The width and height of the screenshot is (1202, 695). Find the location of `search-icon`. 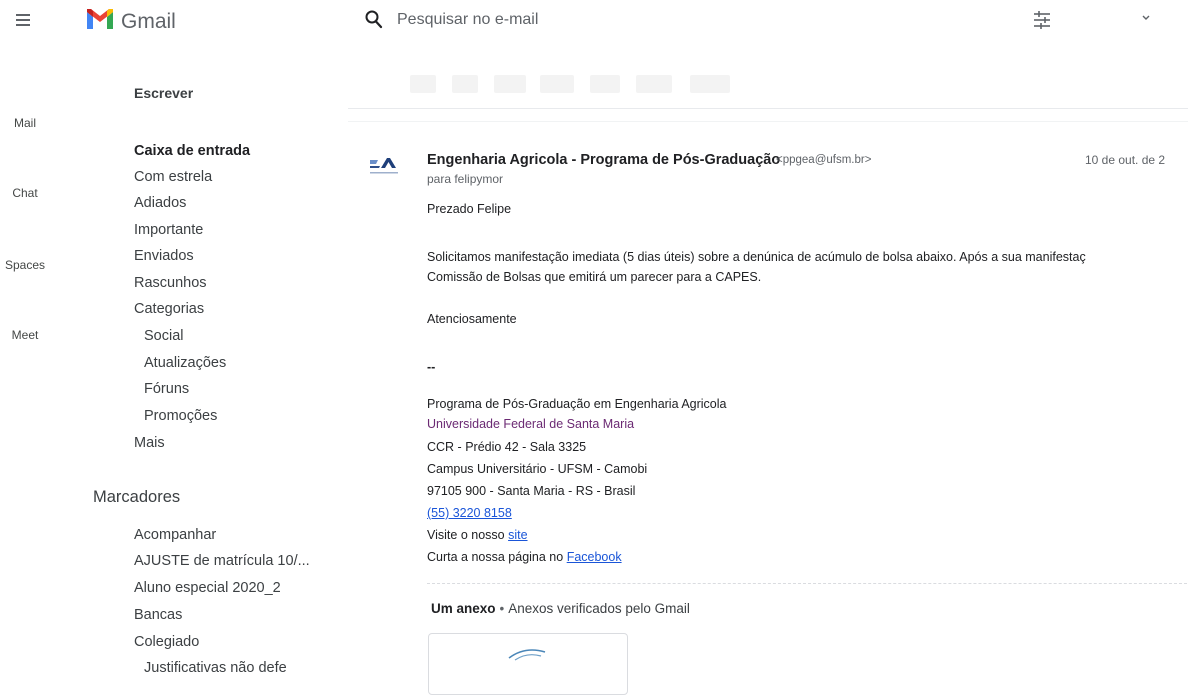

search-icon is located at coordinates (374, 20).